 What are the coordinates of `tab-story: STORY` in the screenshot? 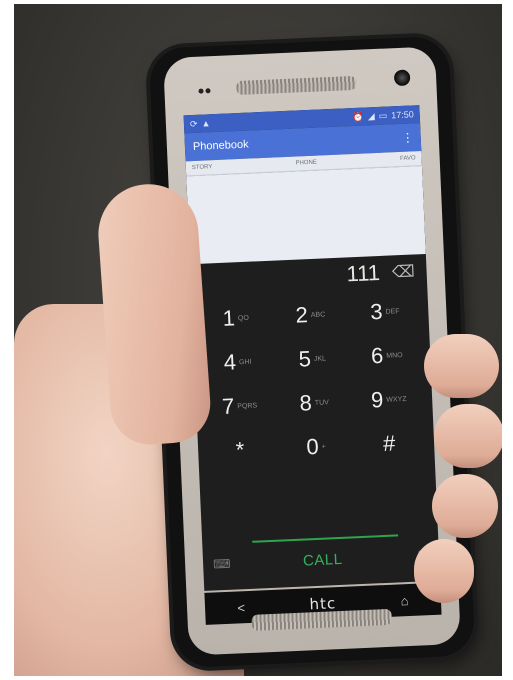 It's located at (202, 167).